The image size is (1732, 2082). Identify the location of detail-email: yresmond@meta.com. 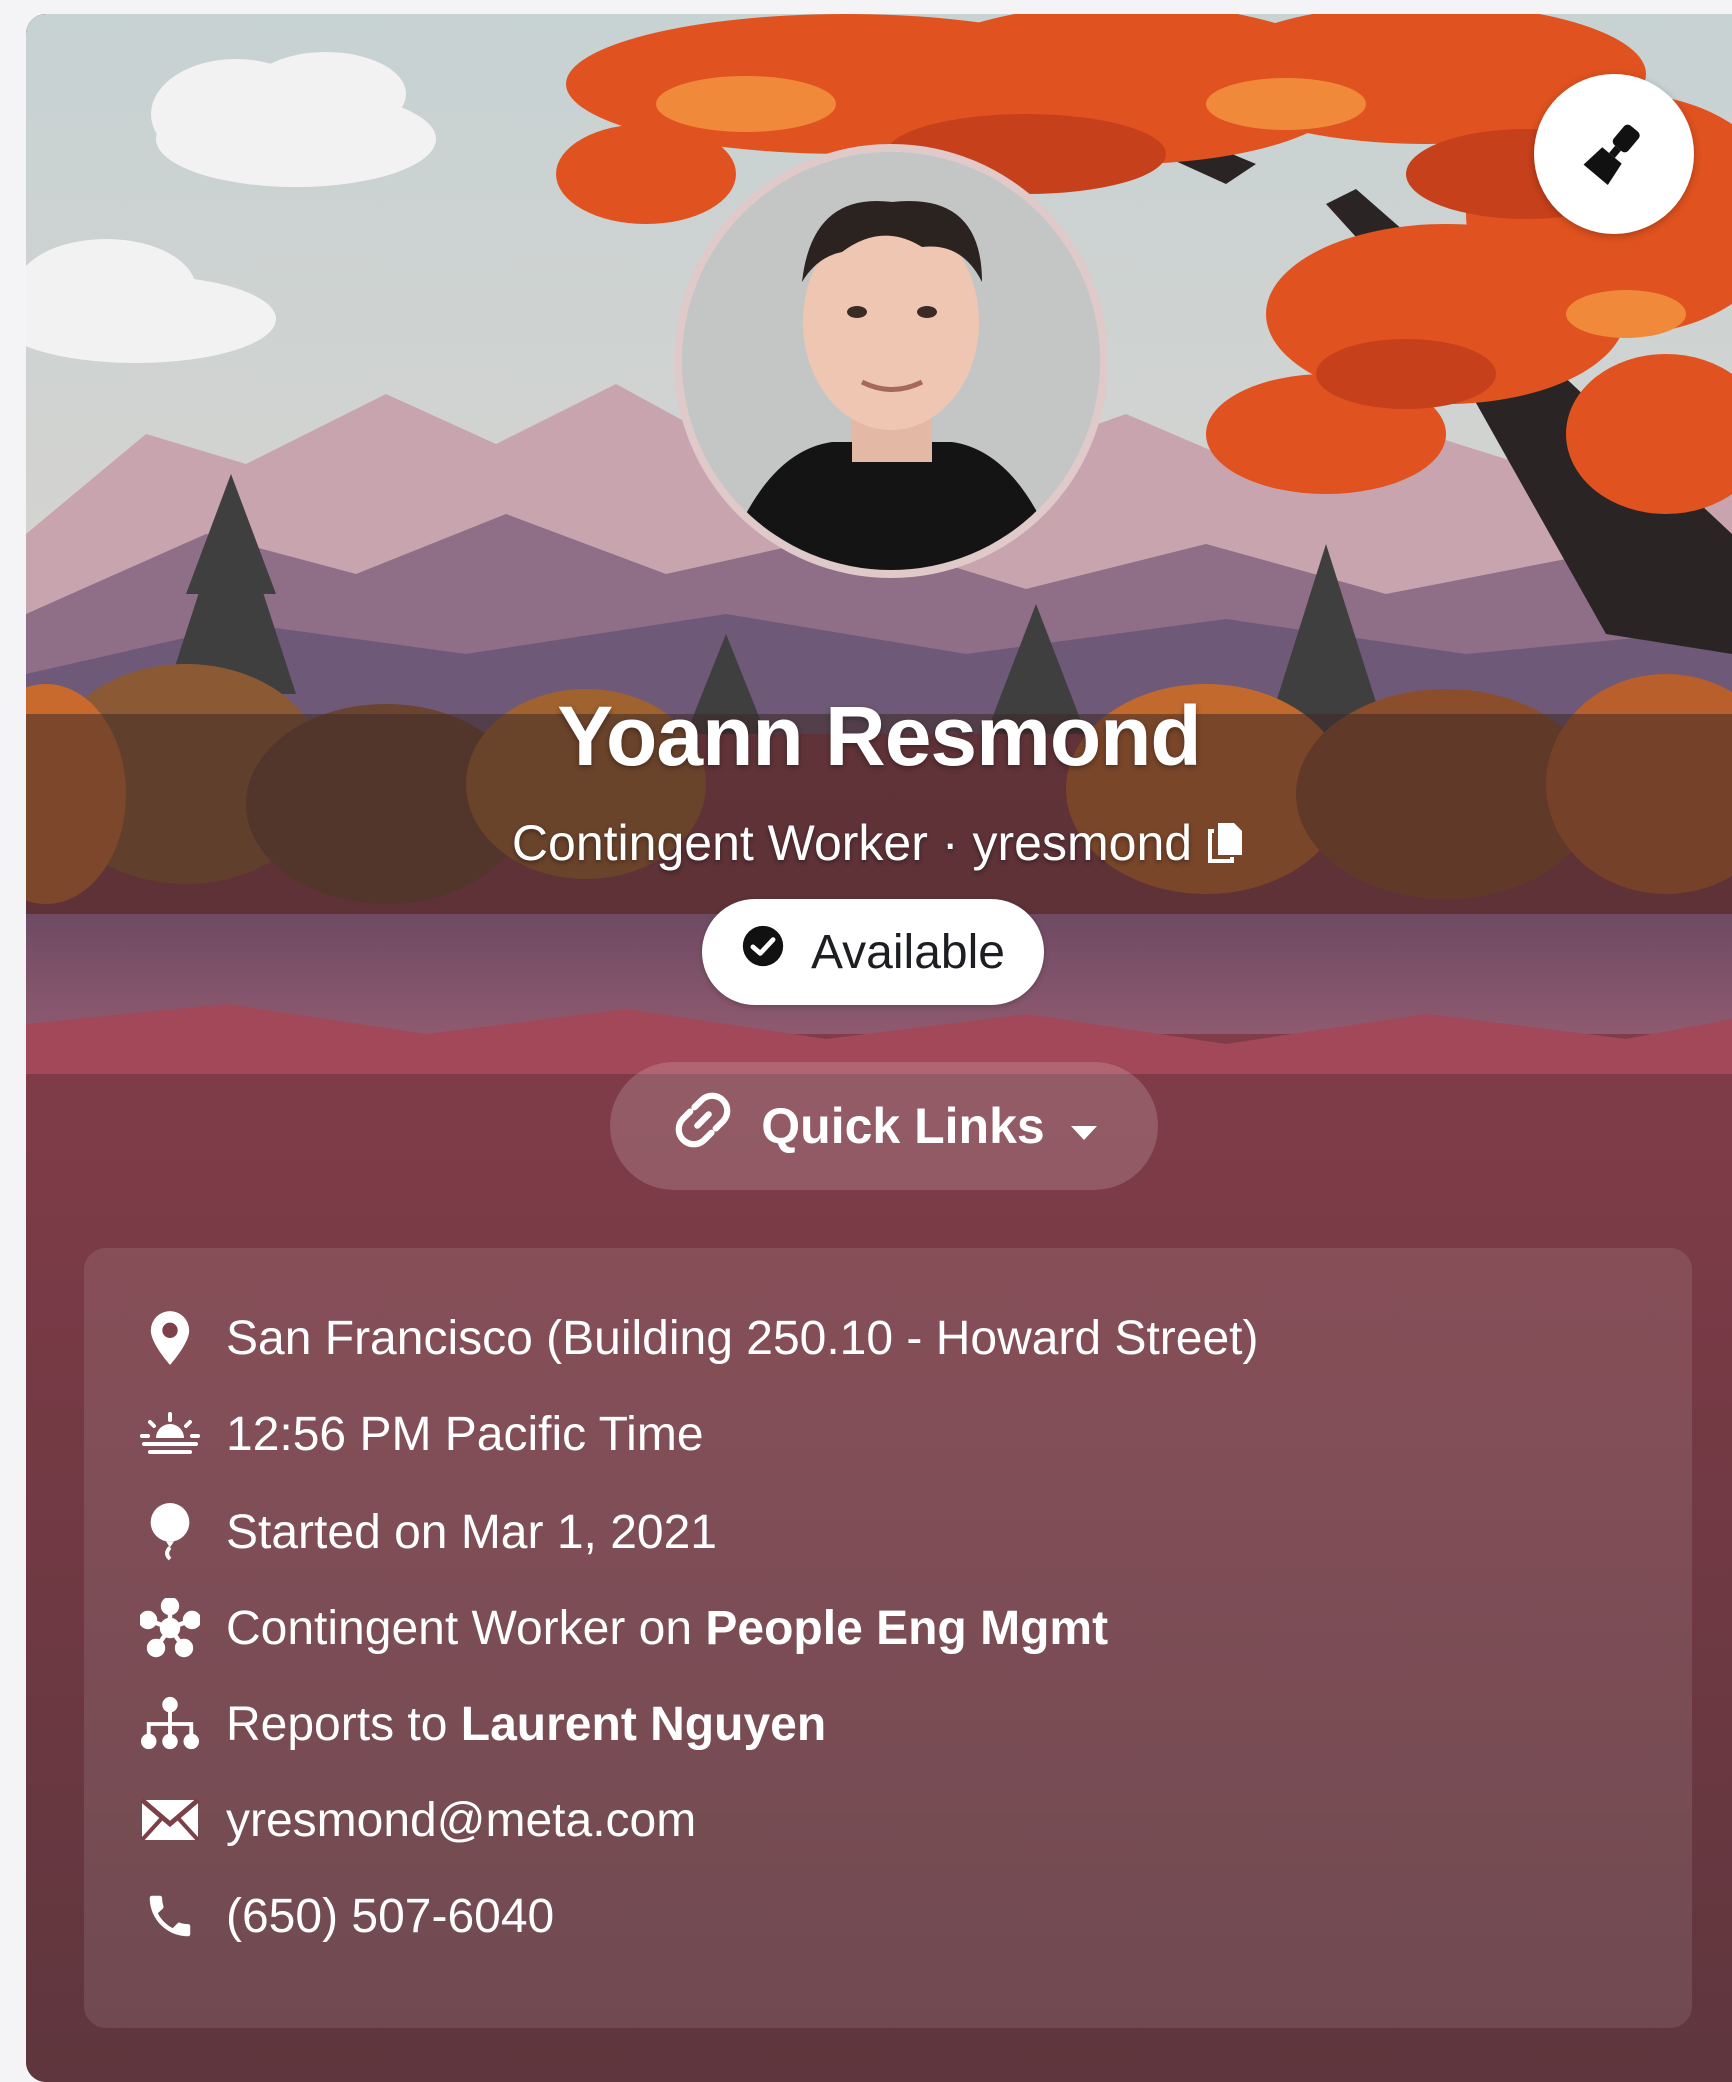
(417, 1820).